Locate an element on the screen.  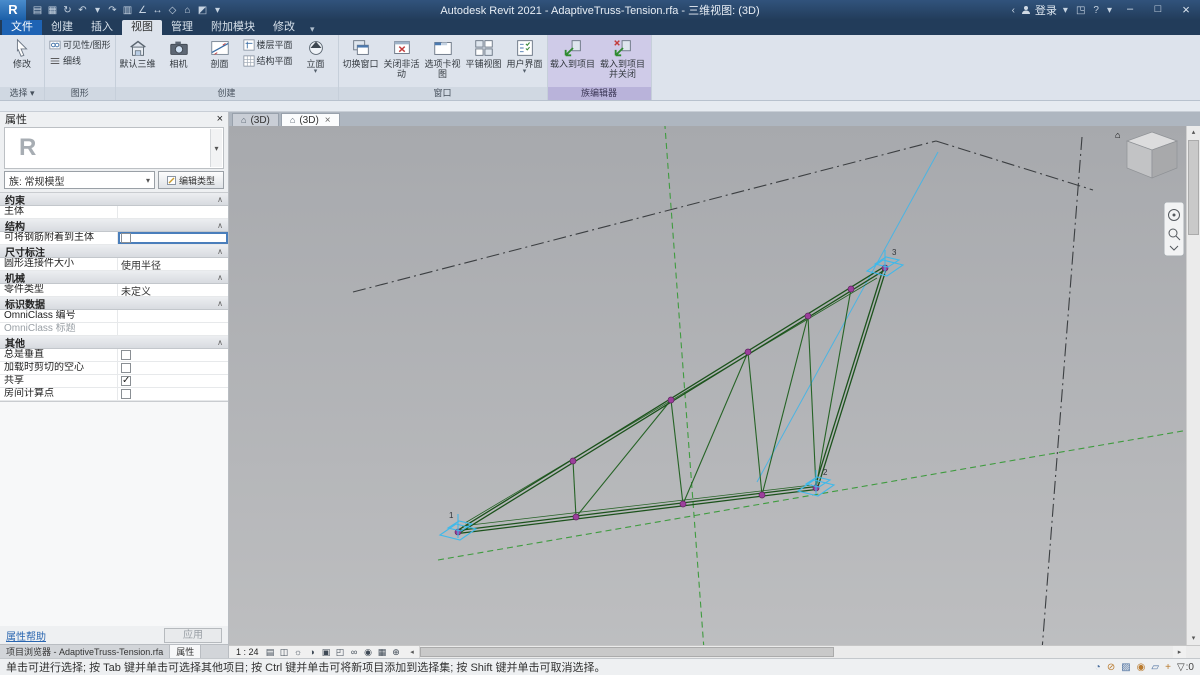
apply-button: 应用 is located at coordinates (193, 635).